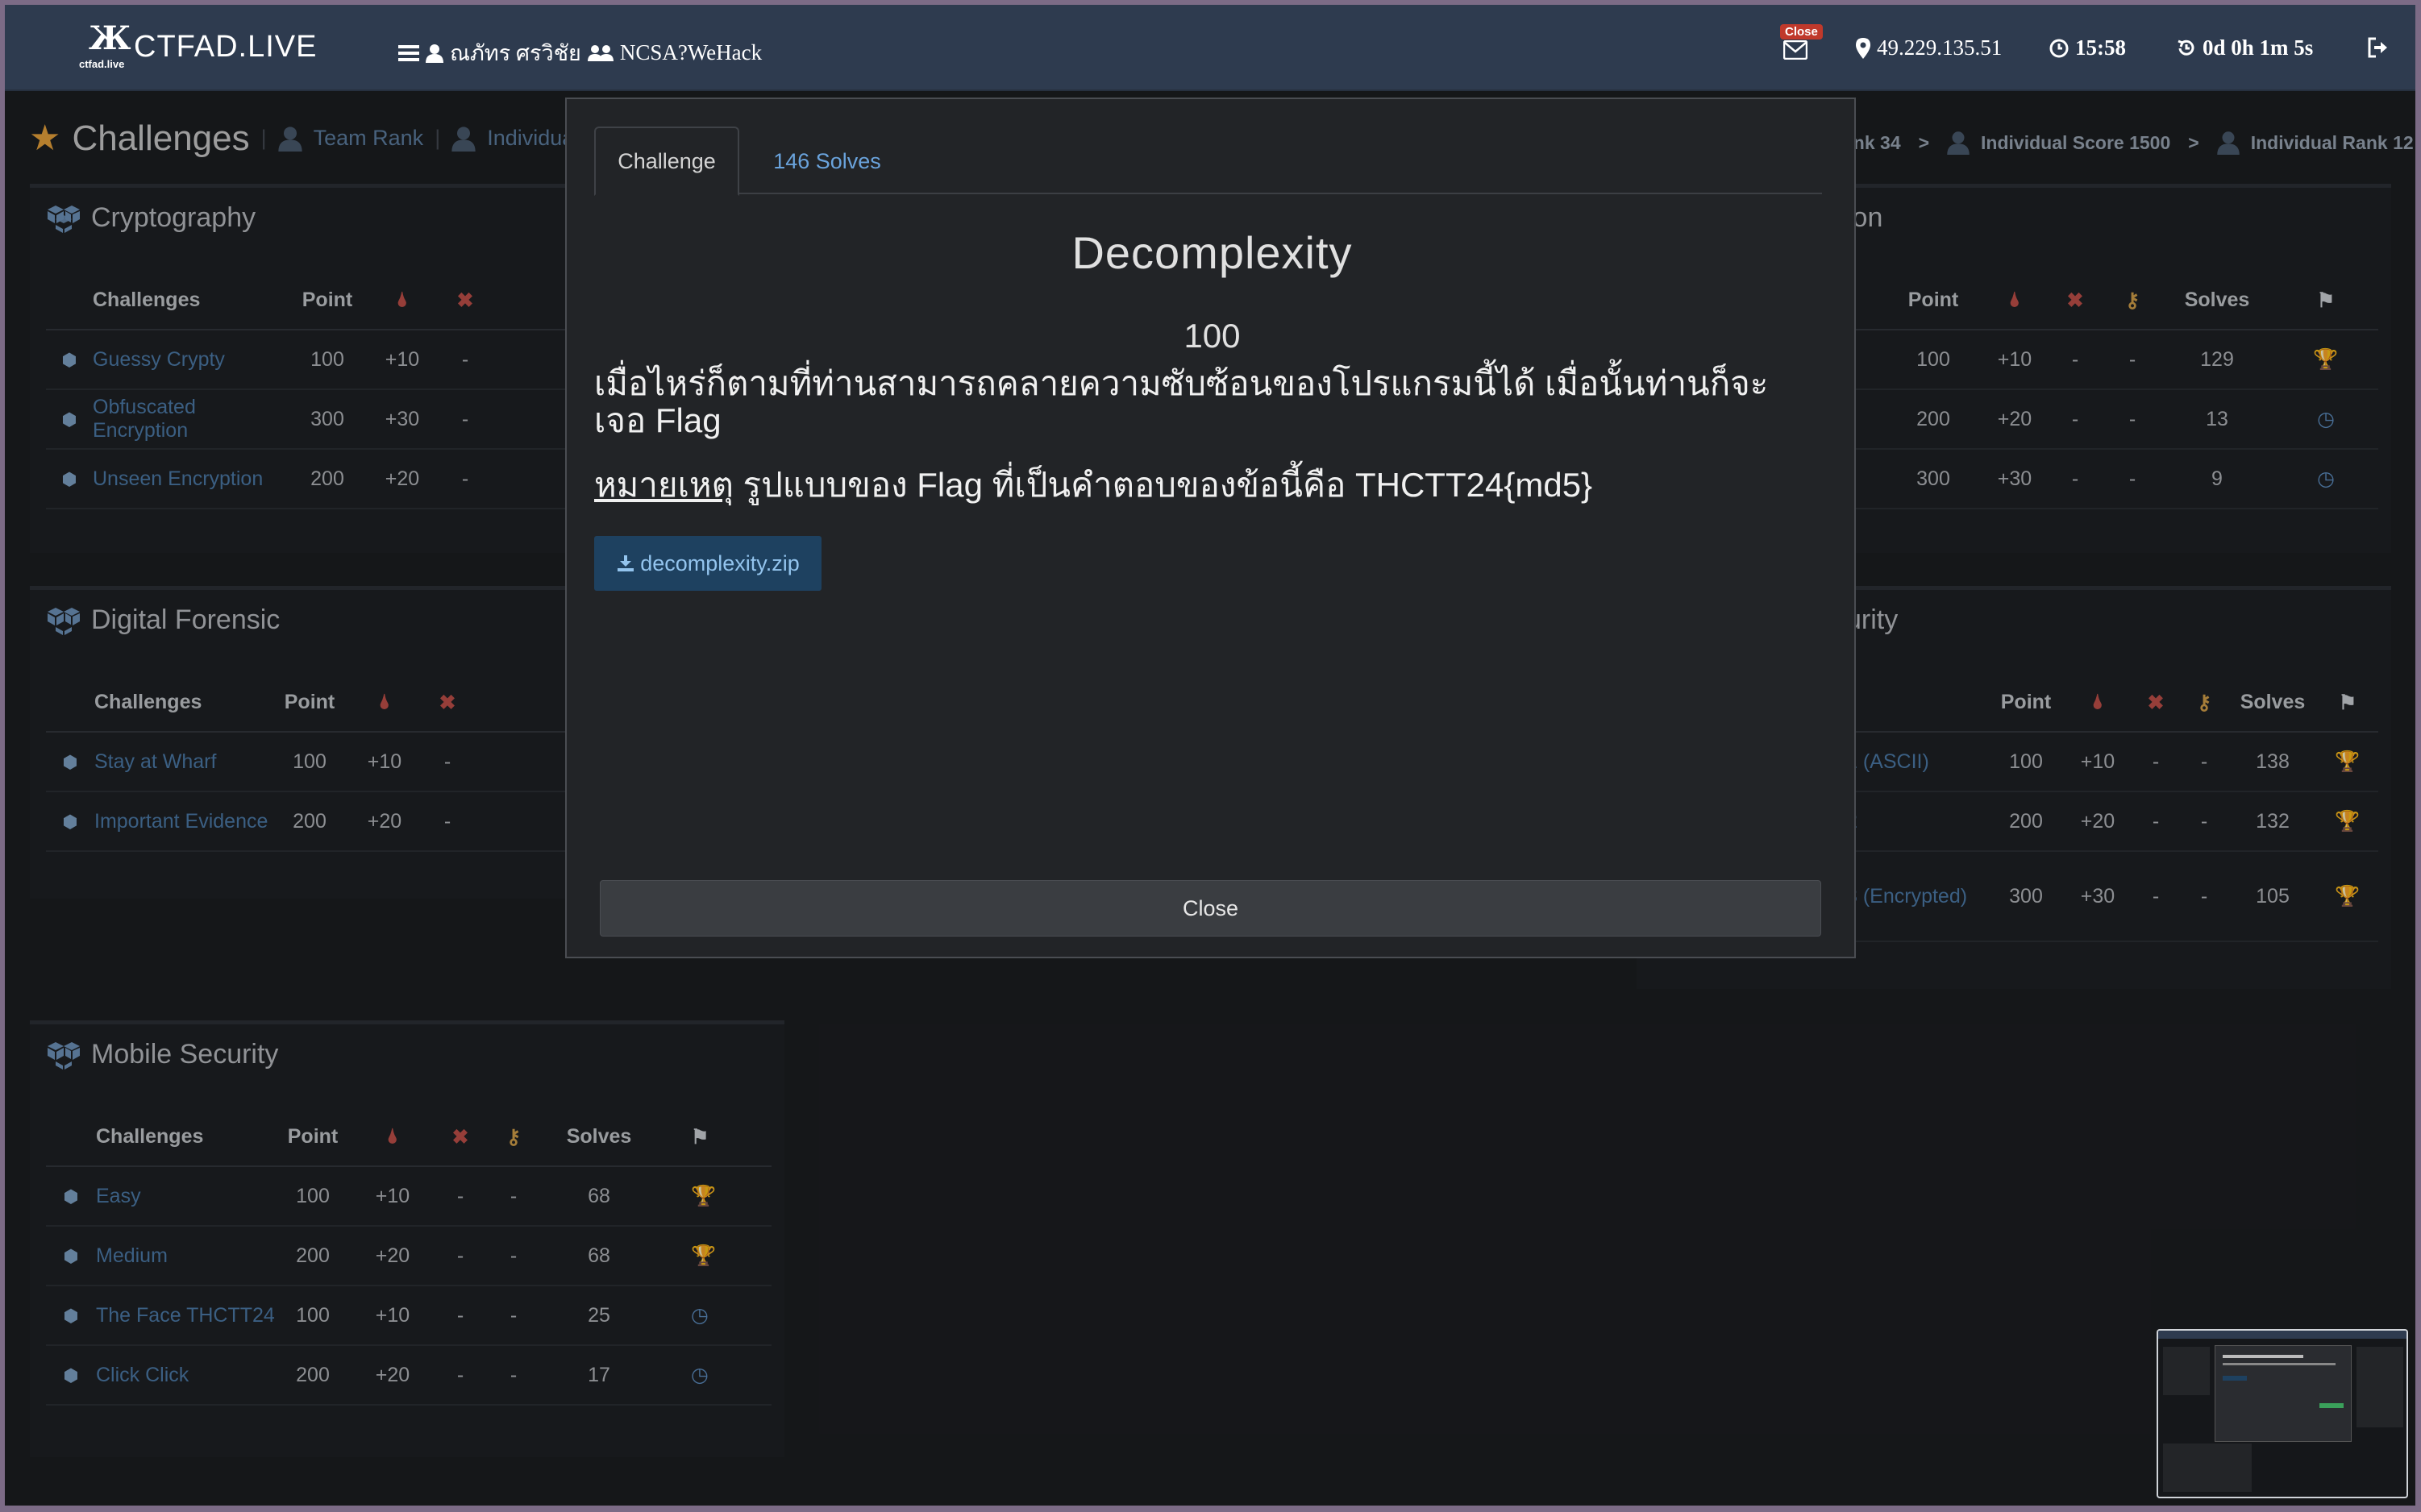 Image resolution: width=2421 pixels, height=1512 pixels. I want to click on download-icon, so click(626, 563).